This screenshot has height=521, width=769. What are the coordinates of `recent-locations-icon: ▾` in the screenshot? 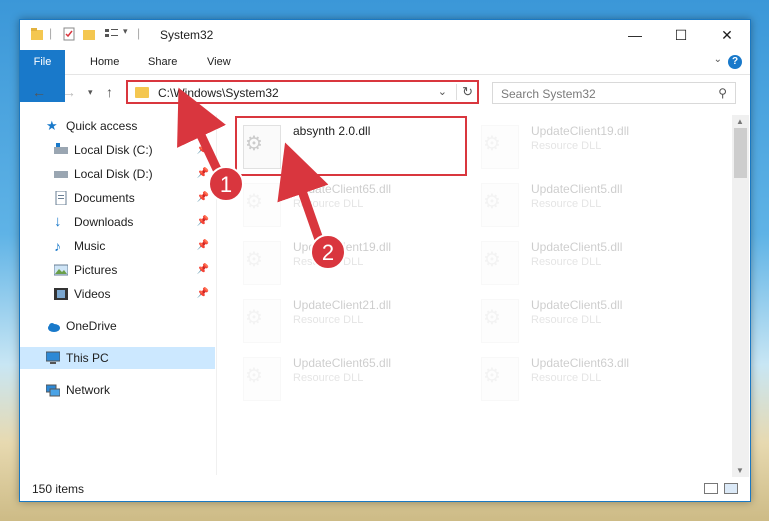 It's located at (90, 92).